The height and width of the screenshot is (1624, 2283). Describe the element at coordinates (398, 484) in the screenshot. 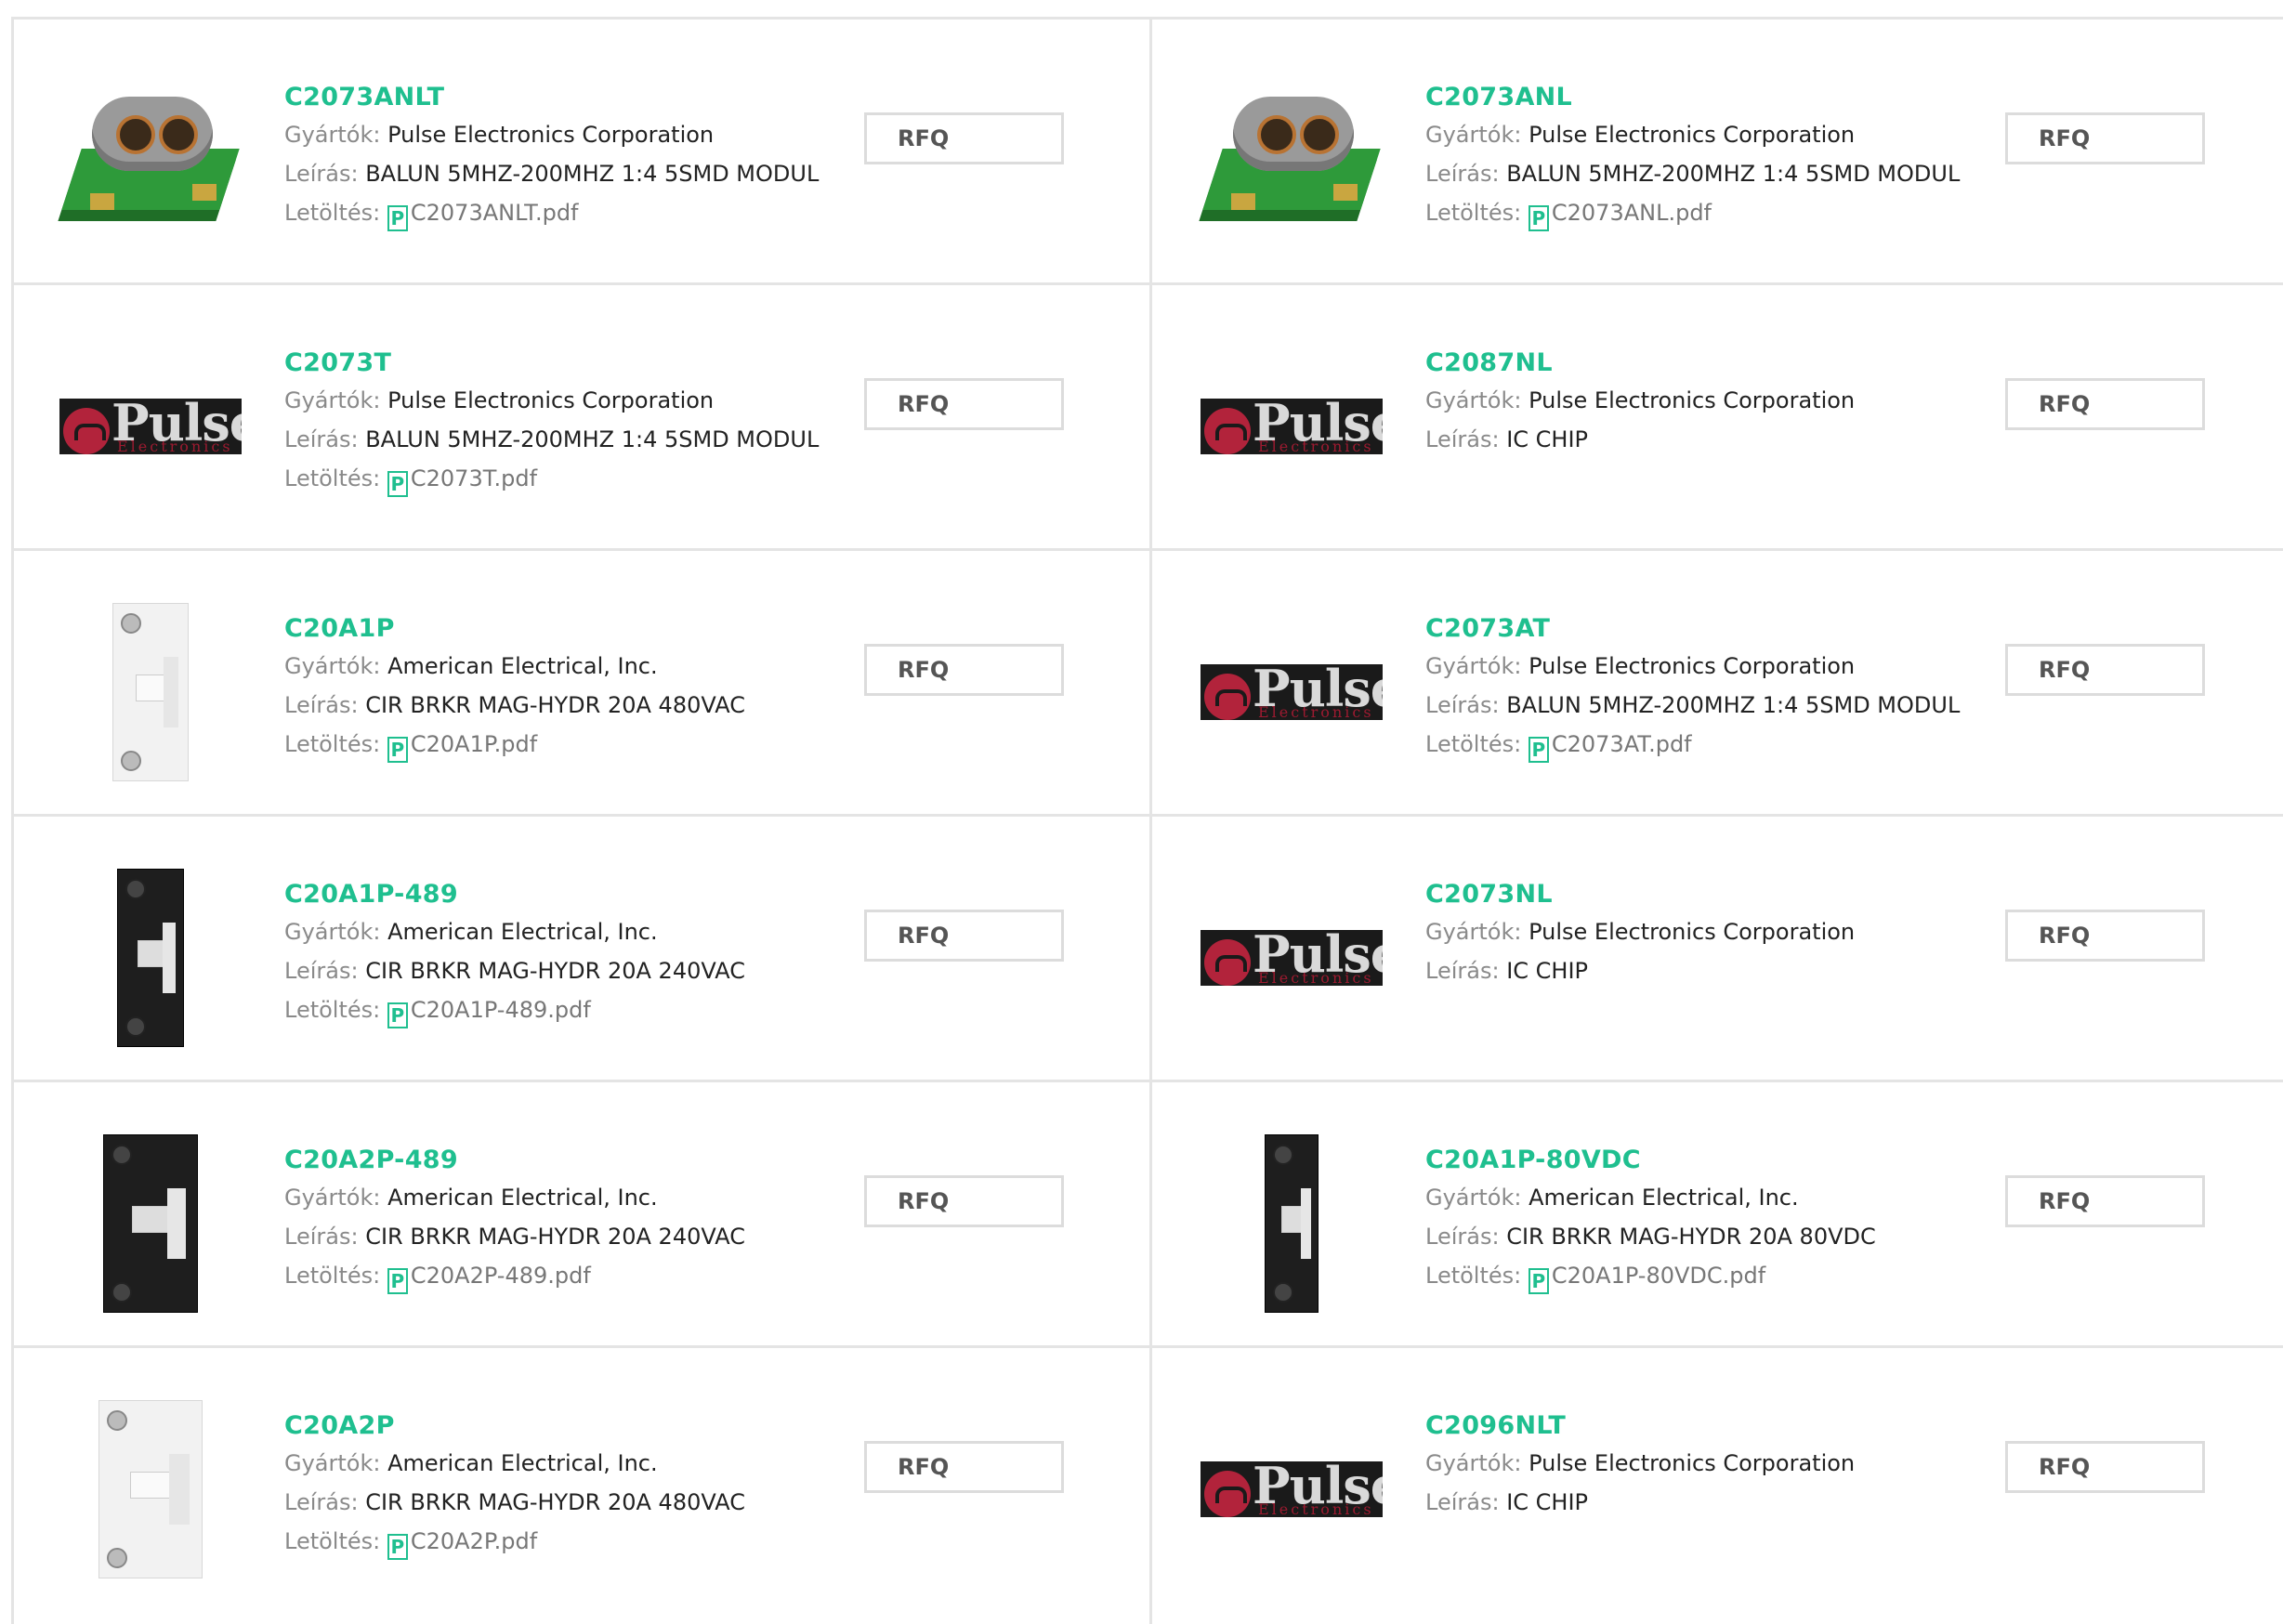

I see `pdf-icon: P` at that location.